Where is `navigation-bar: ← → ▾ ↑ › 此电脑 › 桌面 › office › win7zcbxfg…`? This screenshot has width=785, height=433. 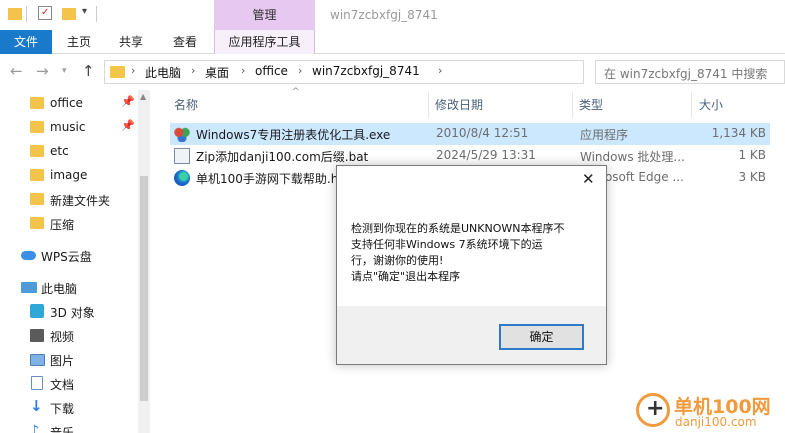
navigation-bar: ← → ▾ ↑ › 此电脑 › 桌面 › office › win7zcbxfg… is located at coordinates (392, 72).